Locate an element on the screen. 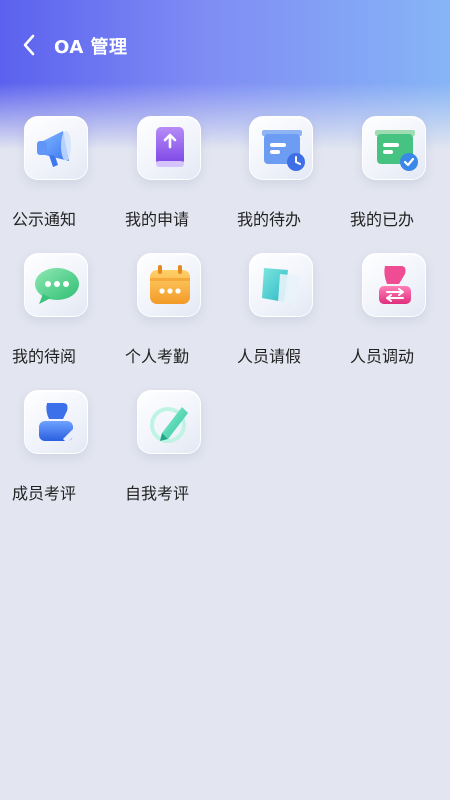 This screenshot has width=450, height=800. chat-bubble-icon is located at coordinates (57, 286).